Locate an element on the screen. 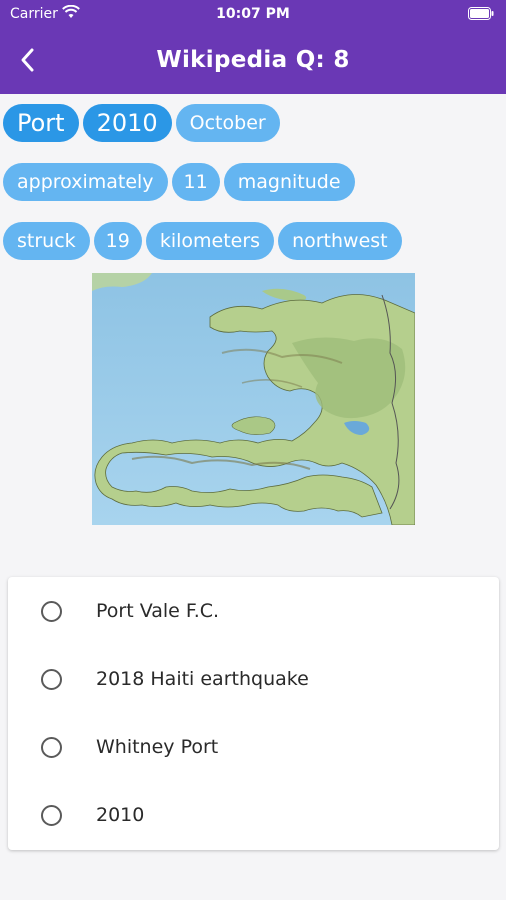 The width and height of the screenshot is (506, 900). answer-label: Whitney Port is located at coordinates (157, 747).